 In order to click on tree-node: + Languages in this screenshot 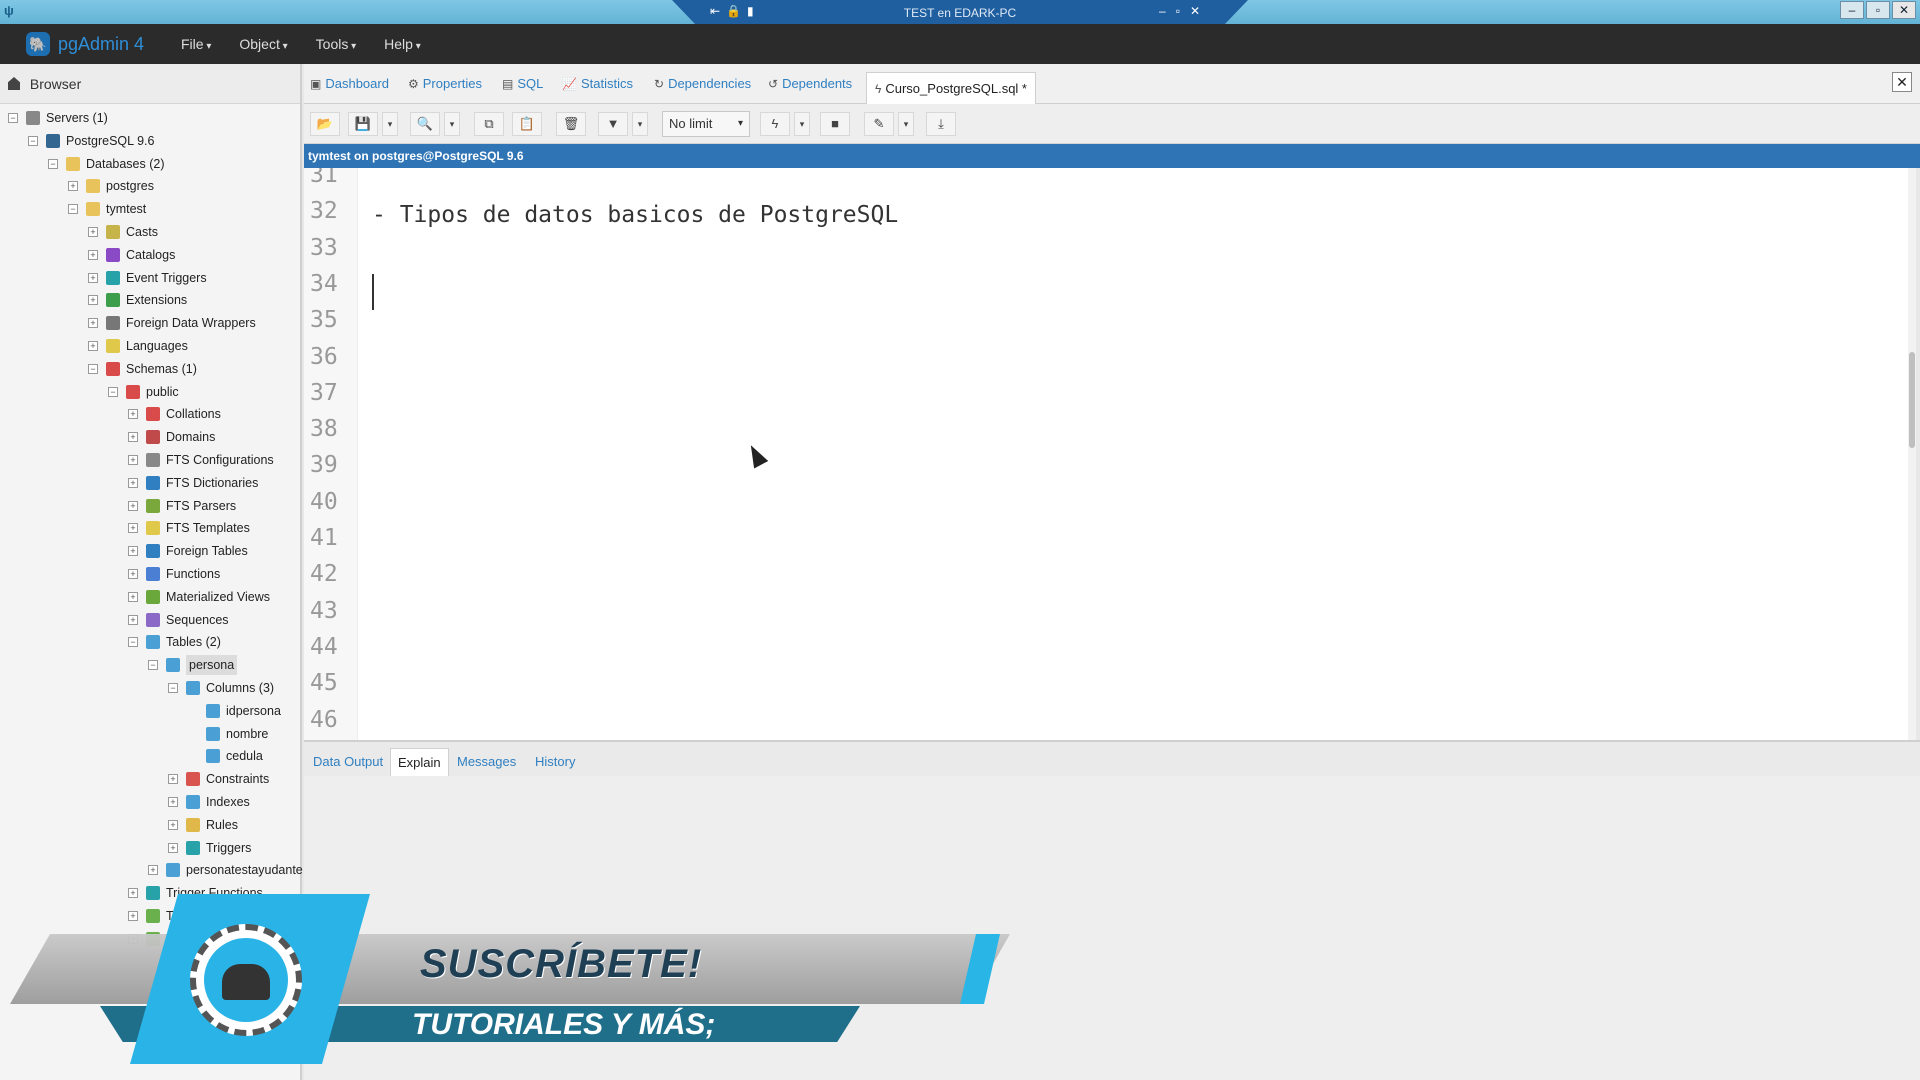, I will do `click(138, 346)`.